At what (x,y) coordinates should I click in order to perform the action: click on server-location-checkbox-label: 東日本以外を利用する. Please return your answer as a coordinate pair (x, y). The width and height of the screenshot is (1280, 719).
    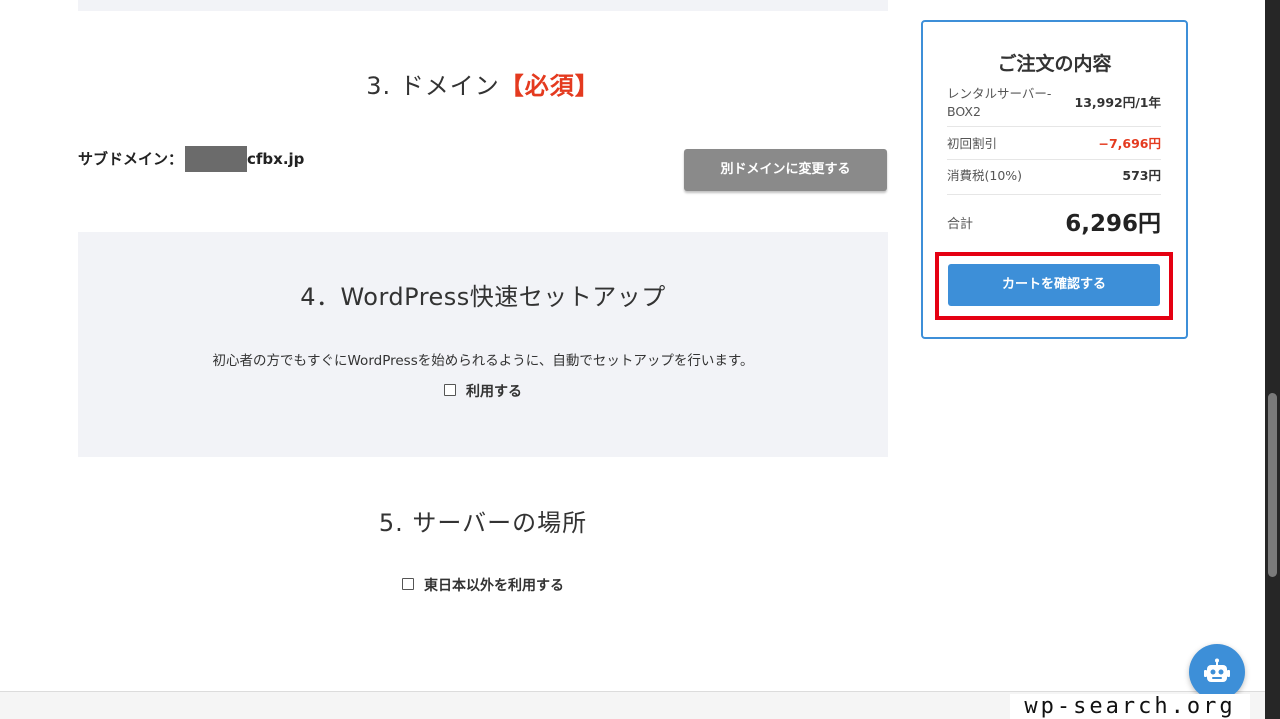
    Looking at the image, I should click on (494, 586).